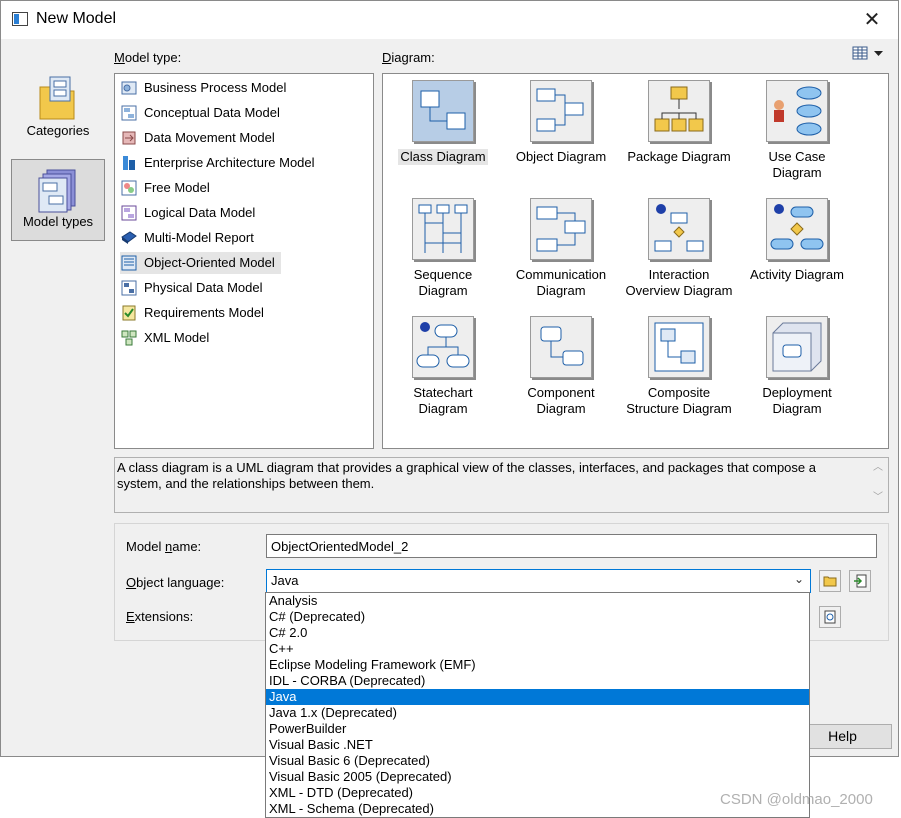 This screenshot has width=901, height=818. I want to click on language-option: Java, so click(537, 697).